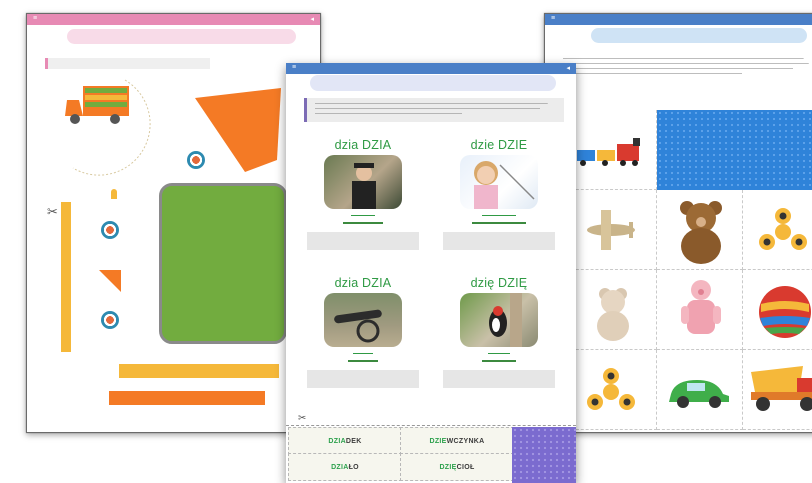  I want to click on syllable-heading: dzie DZIE, so click(499, 145).